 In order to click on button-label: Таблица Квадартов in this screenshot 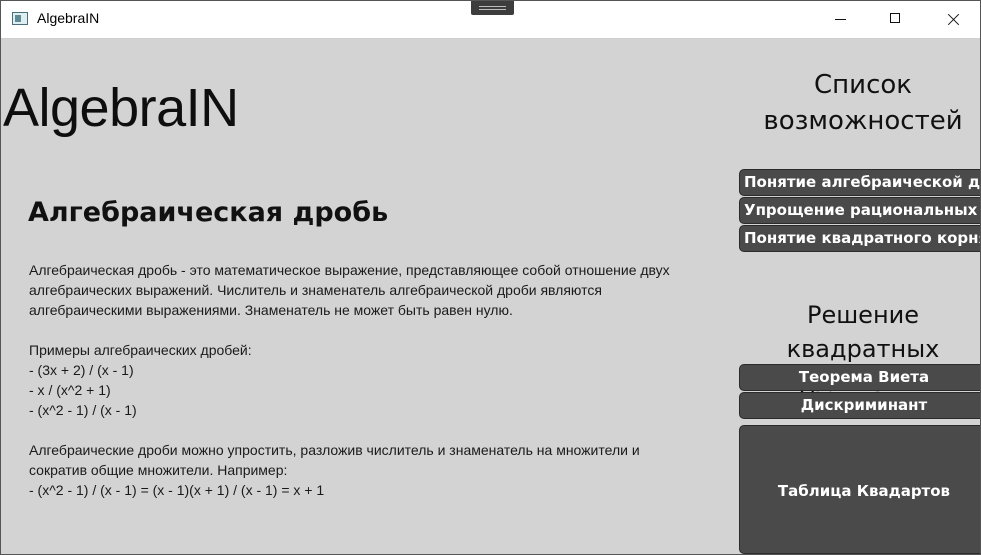, I will do `click(864, 491)`.